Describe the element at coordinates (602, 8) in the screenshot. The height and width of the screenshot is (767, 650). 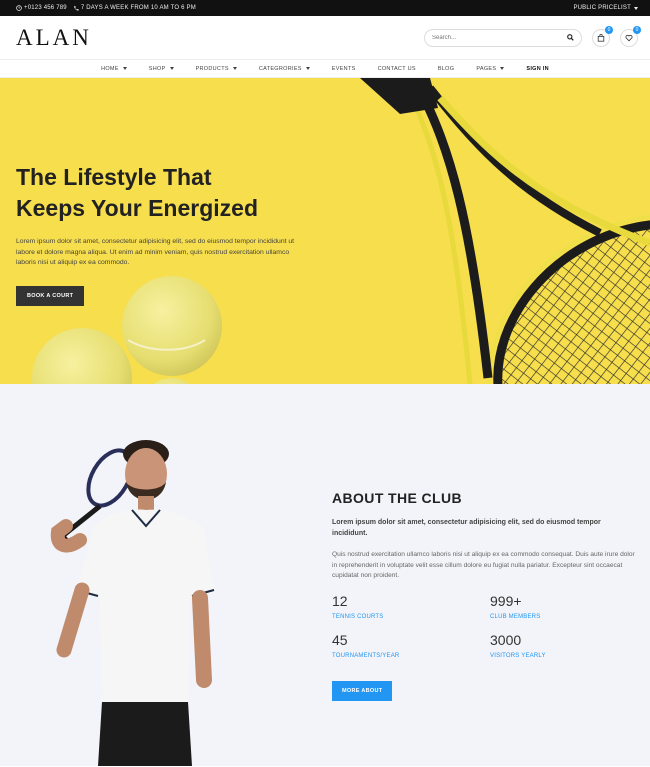
I see `pricelist-label: PUBLIC PRICELIST` at that location.